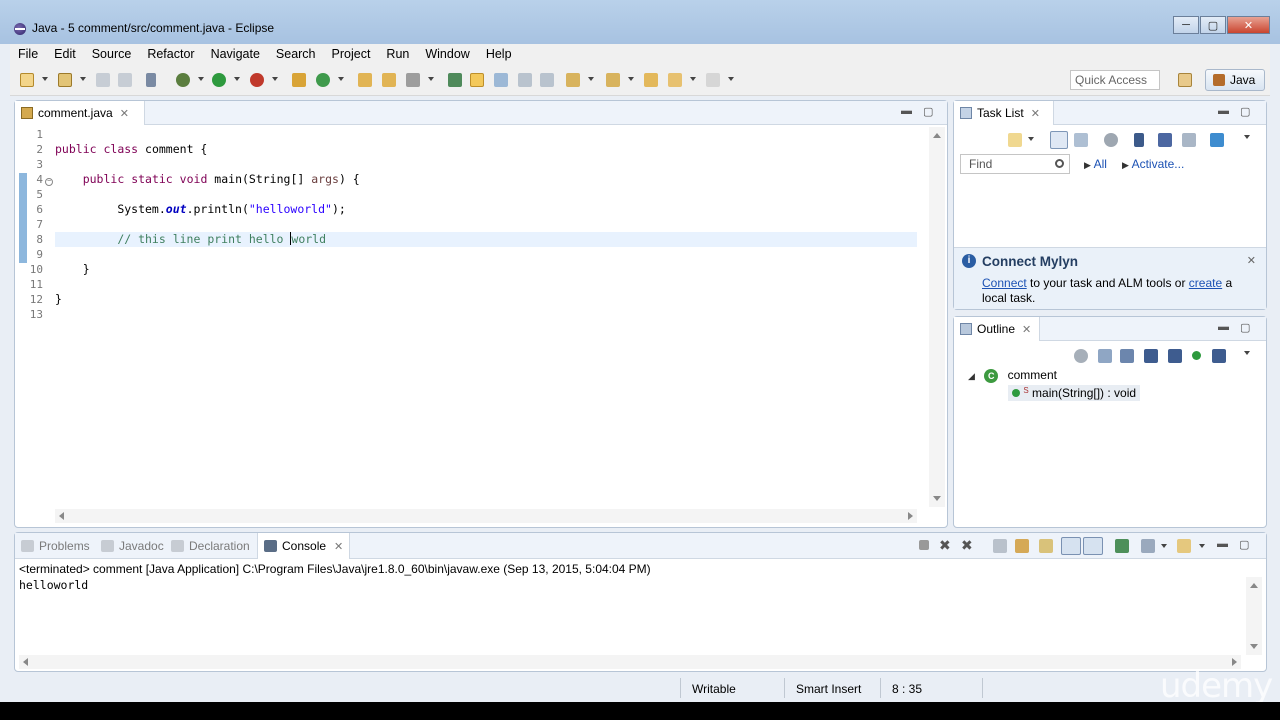 This screenshot has width=1280, height=720. I want to click on search-tool-icon, so click(413, 80).